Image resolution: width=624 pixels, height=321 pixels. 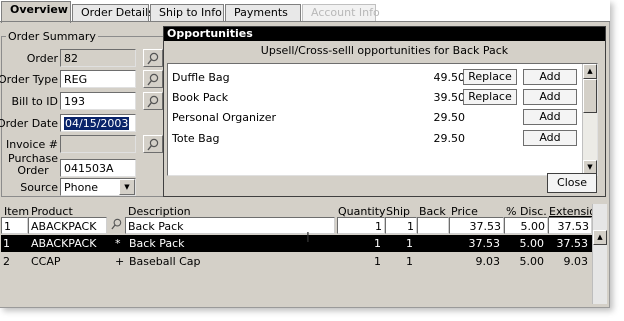 What do you see at coordinates (34, 101) in the screenshot?
I see `bill-to-label: Bill to ID` at bounding box center [34, 101].